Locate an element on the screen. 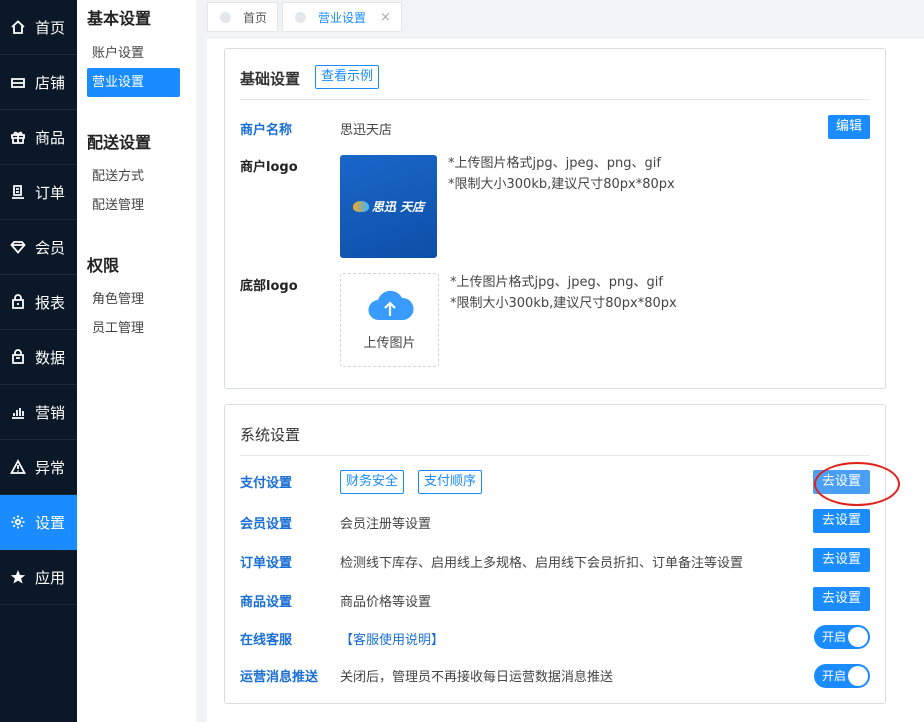 Image resolution: width=924 pixels, height=722 pixels. sidebar-item-roles: 角色管理 is located at coordinates (133, 299).